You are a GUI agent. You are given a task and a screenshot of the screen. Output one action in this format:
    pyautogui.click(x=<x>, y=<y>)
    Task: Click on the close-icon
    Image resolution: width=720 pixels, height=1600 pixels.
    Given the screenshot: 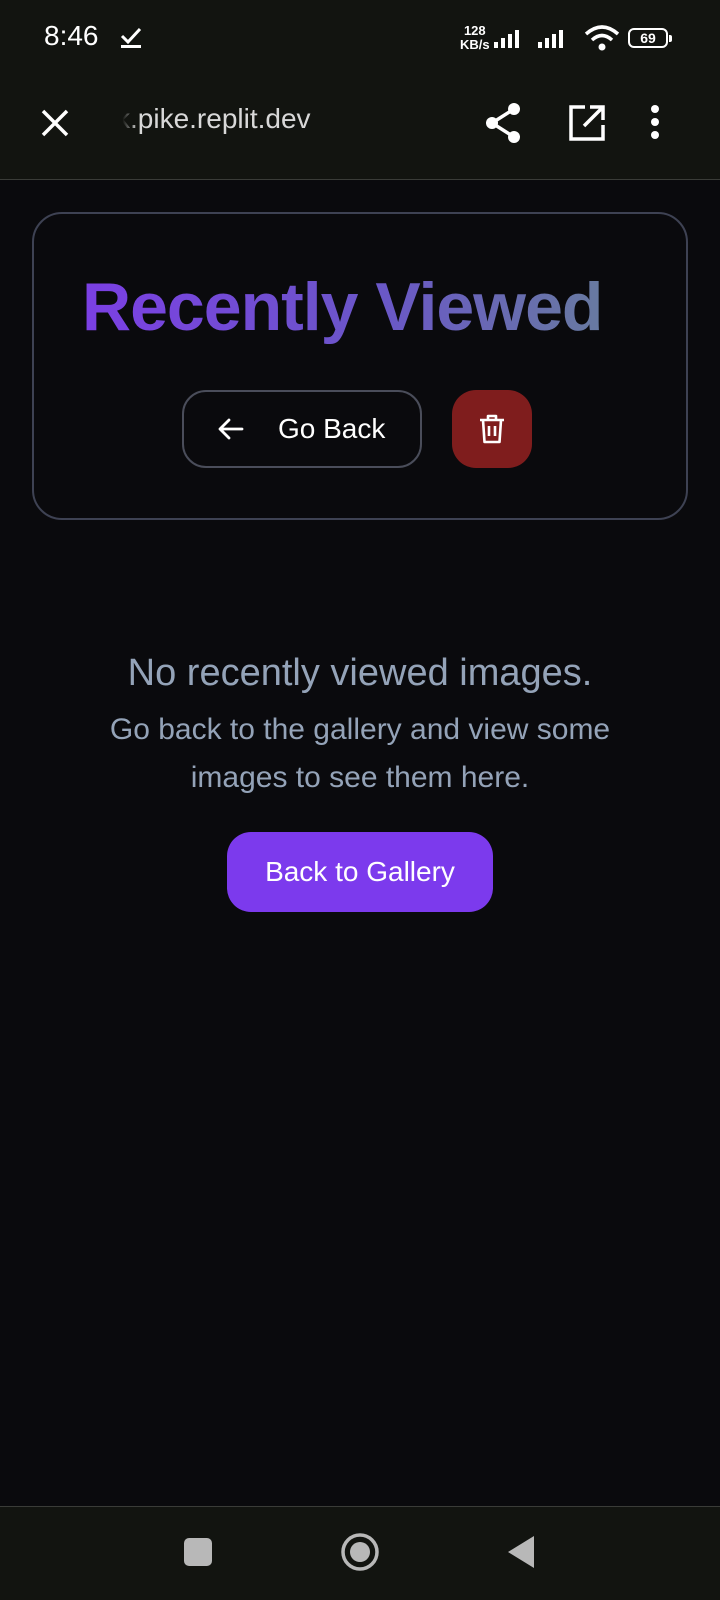 What is the action you would take?
    pyautogui.click(x=55, y=123)
    